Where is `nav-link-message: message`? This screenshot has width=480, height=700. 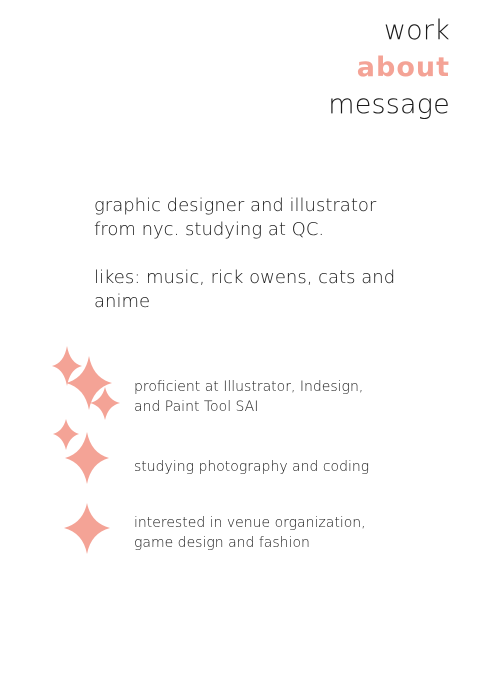
nav-link-message: message is located at coordinates (389, 105).